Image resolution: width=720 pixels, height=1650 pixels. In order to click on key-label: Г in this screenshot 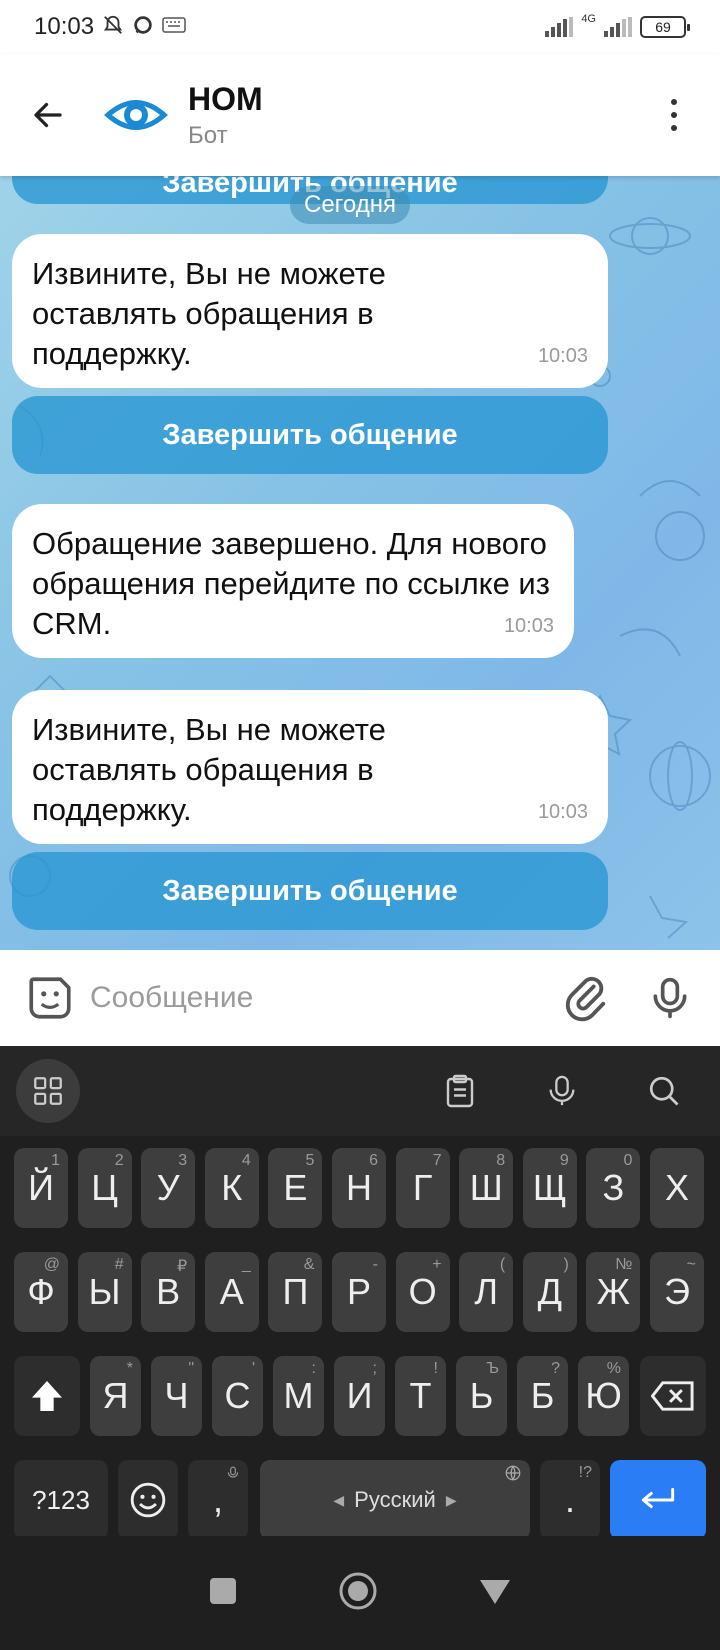, I will do `click(422, 1187)`.